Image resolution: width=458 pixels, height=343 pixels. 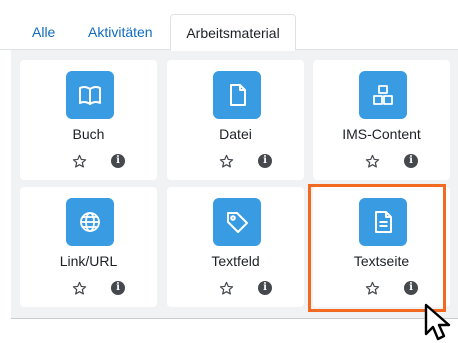 I want to click on file-icon, so click(x=237, y=95).